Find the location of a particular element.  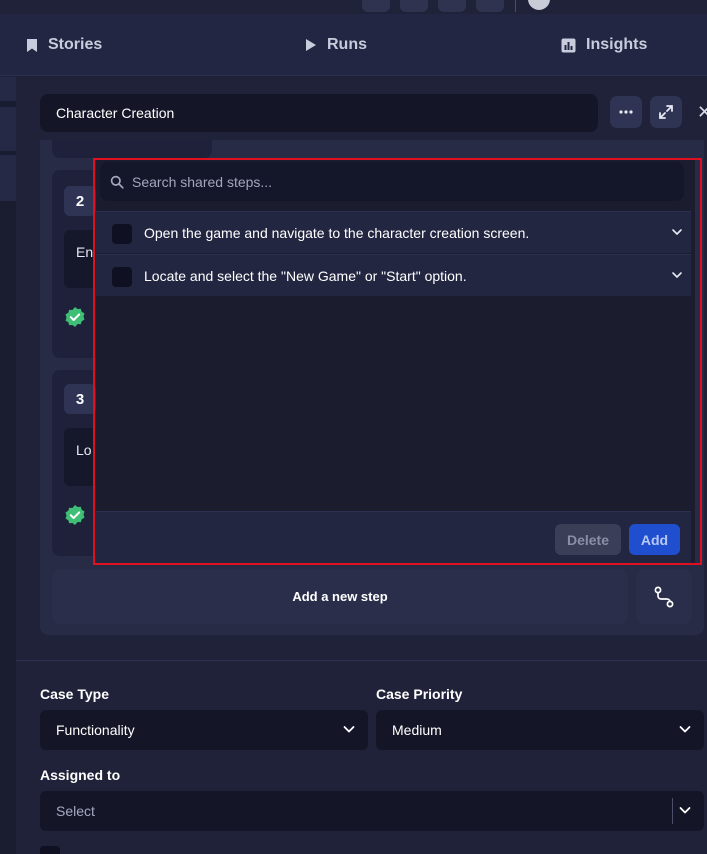

case-title-input: Character Creation is located at coordinates (319, 113).